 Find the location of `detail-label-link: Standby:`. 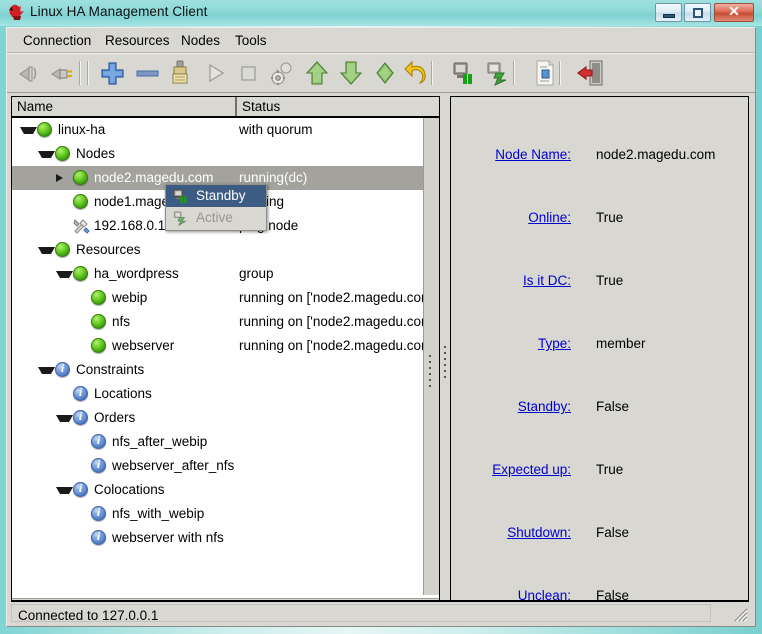

detail-label-link: Standby: is located at coordinates (511, 406).